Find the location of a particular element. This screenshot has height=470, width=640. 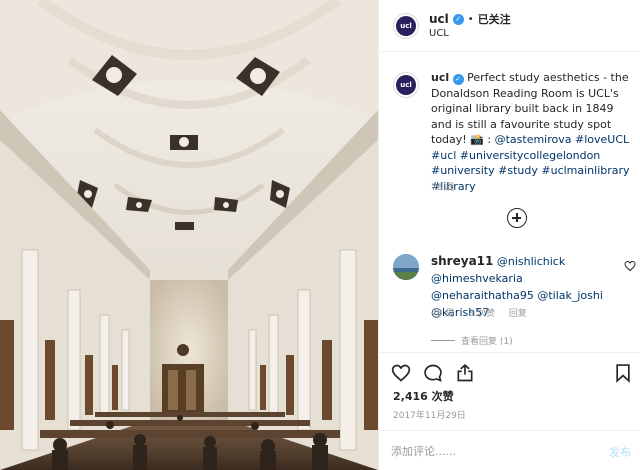

bookmark-icon is located at coordinates (623, 373).